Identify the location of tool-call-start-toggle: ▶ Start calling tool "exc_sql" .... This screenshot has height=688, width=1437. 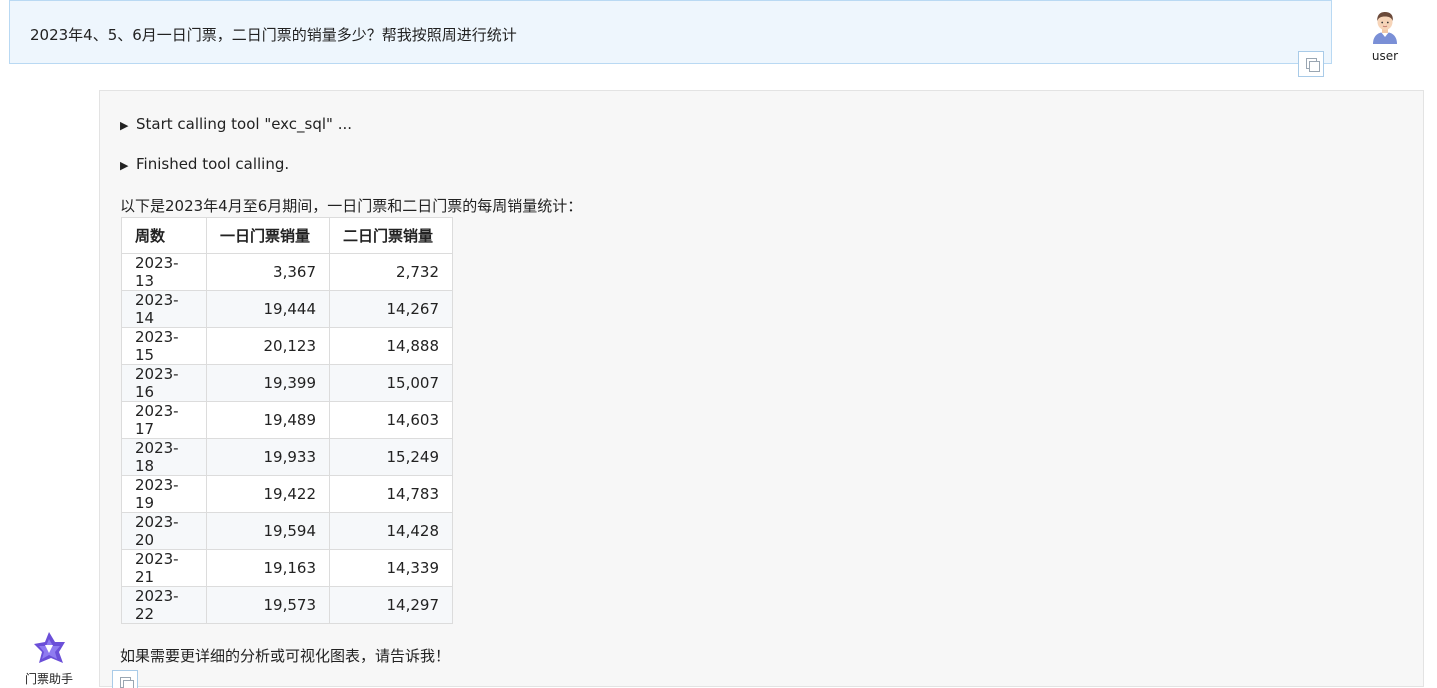
(236, 124).